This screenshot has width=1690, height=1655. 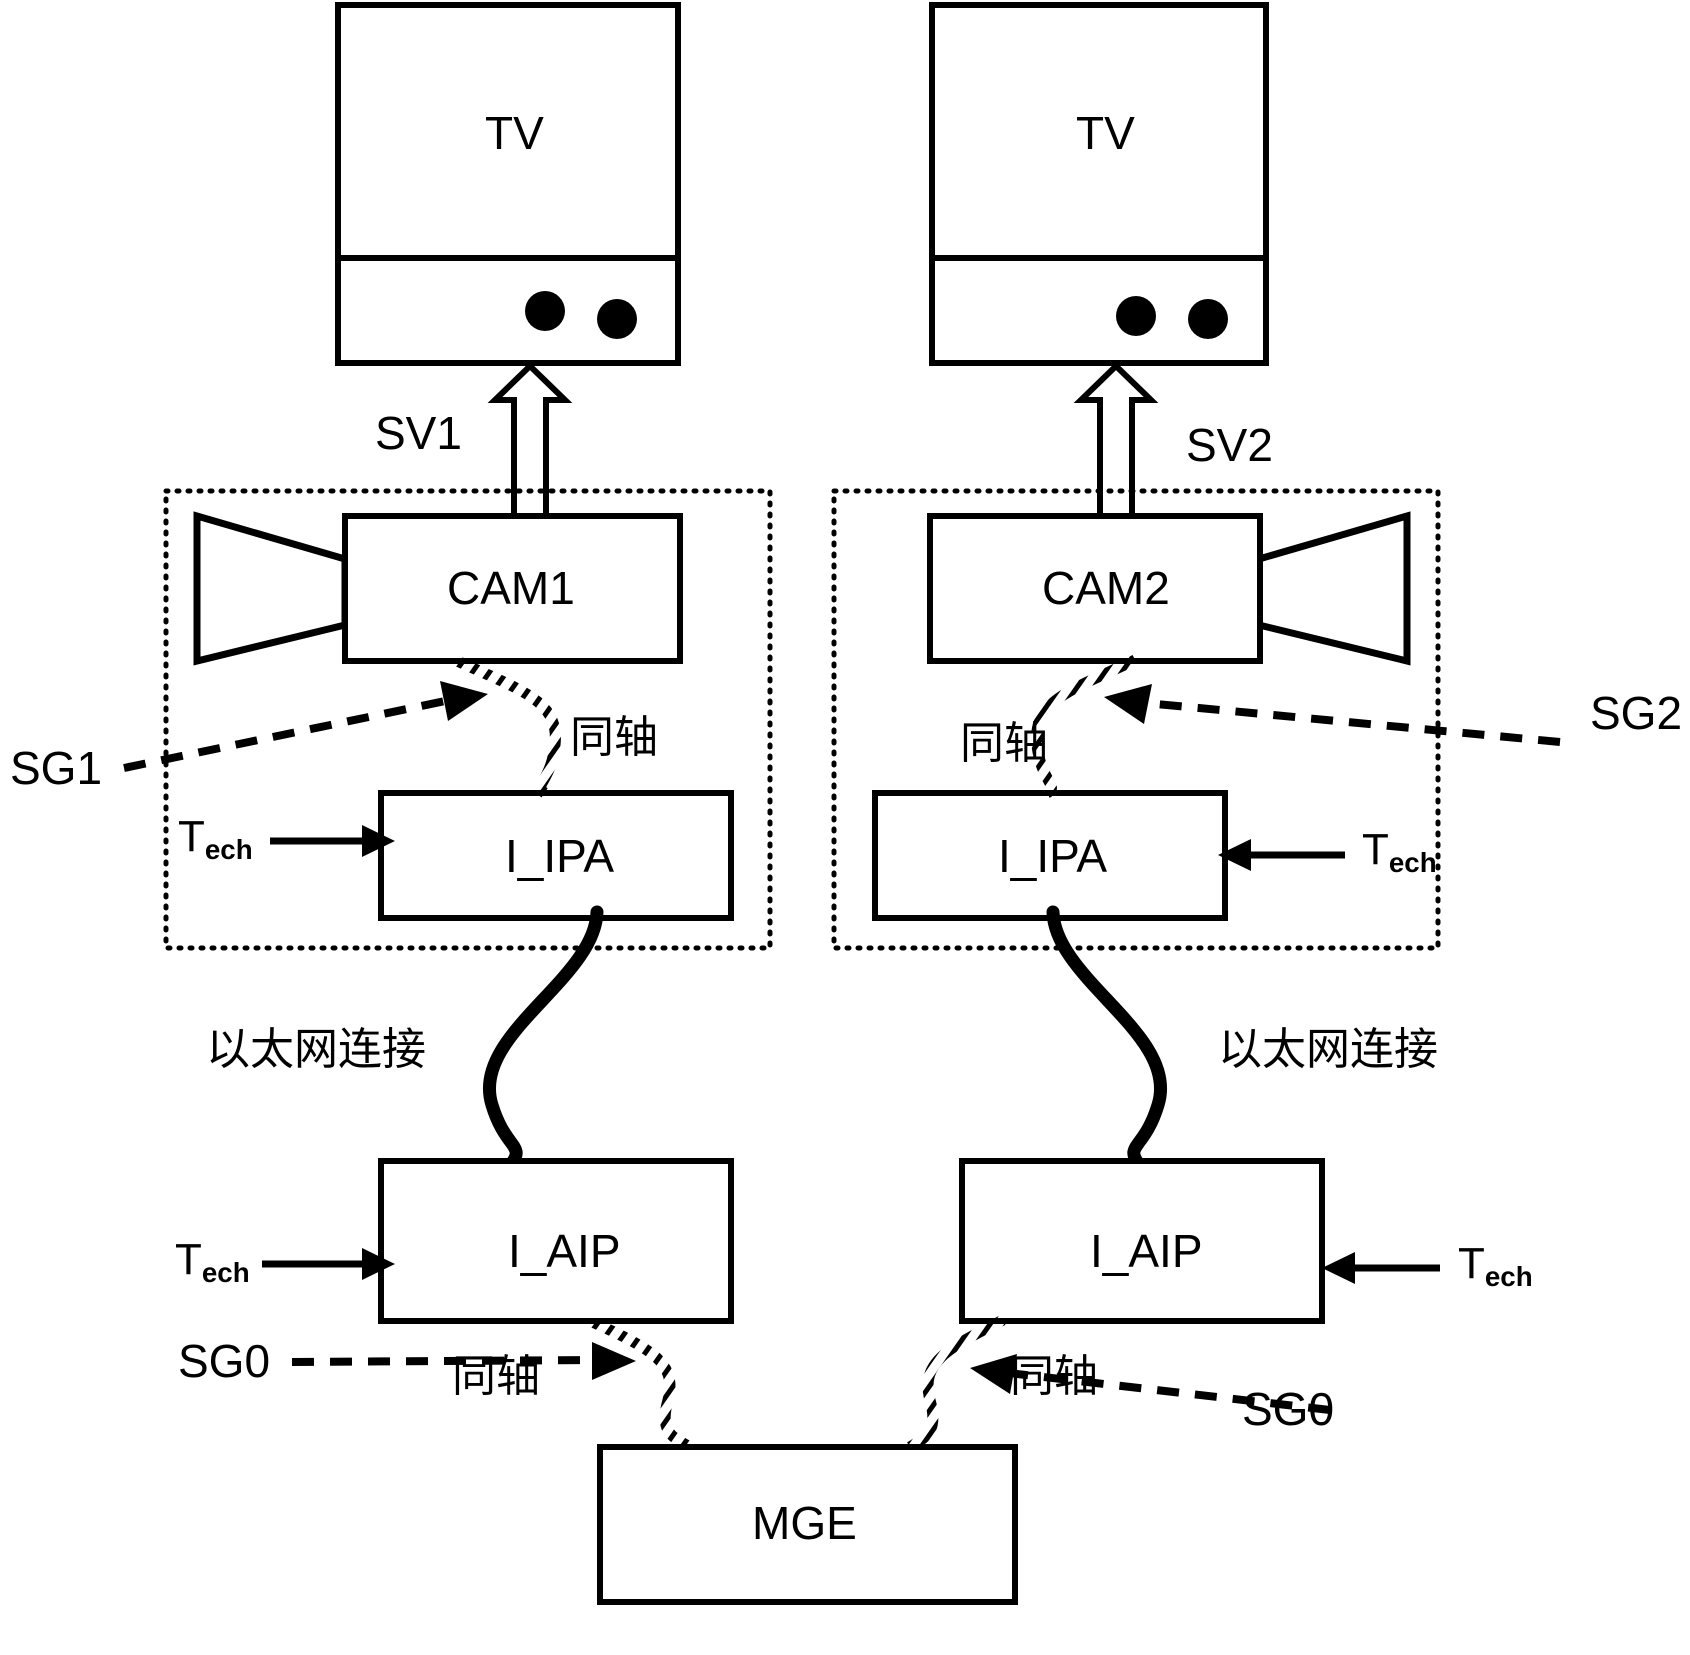 I want to click on camera-left, so click(x=438, y=588).